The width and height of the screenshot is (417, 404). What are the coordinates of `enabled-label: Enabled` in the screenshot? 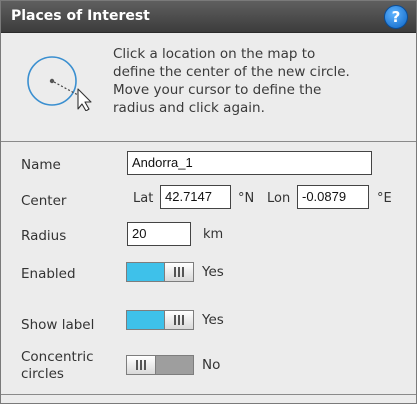 It's located at (48, 274).